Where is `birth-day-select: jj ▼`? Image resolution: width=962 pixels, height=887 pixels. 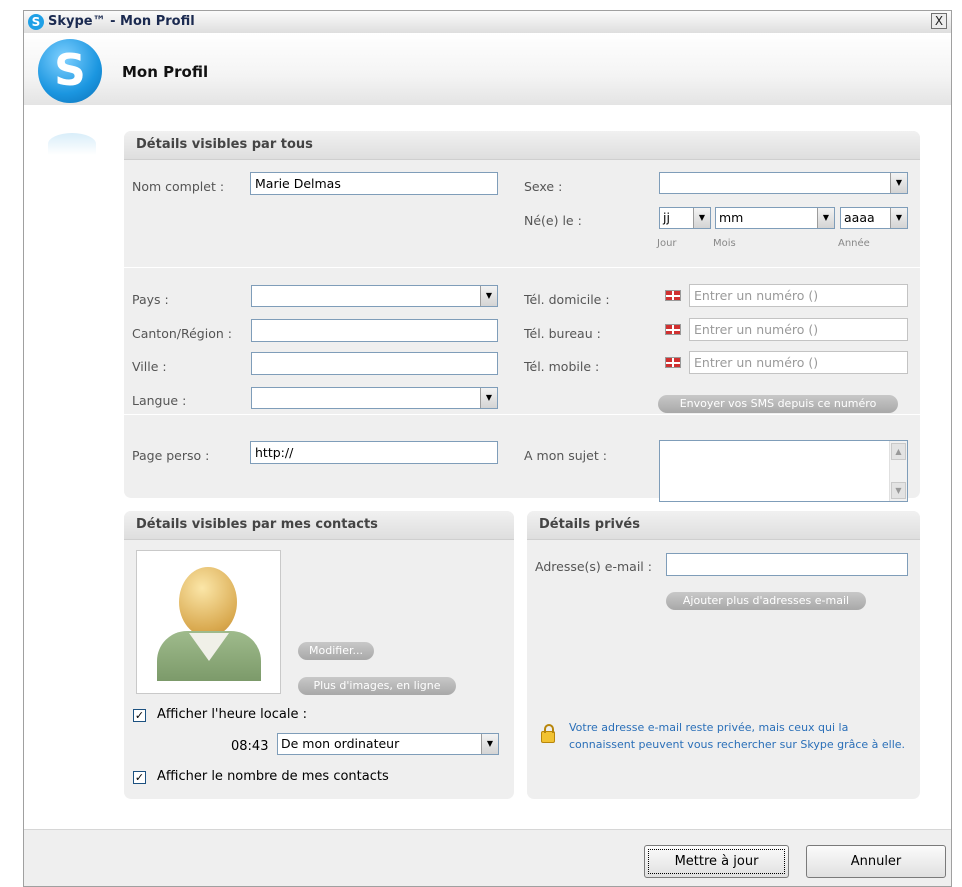 birth-day-select: jj ▼ is located at coordinates (685, 218).